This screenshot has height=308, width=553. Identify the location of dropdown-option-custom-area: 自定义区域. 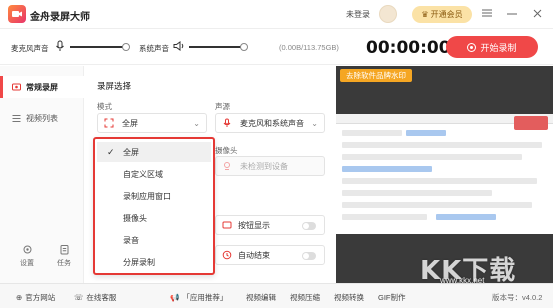
(154, 174).